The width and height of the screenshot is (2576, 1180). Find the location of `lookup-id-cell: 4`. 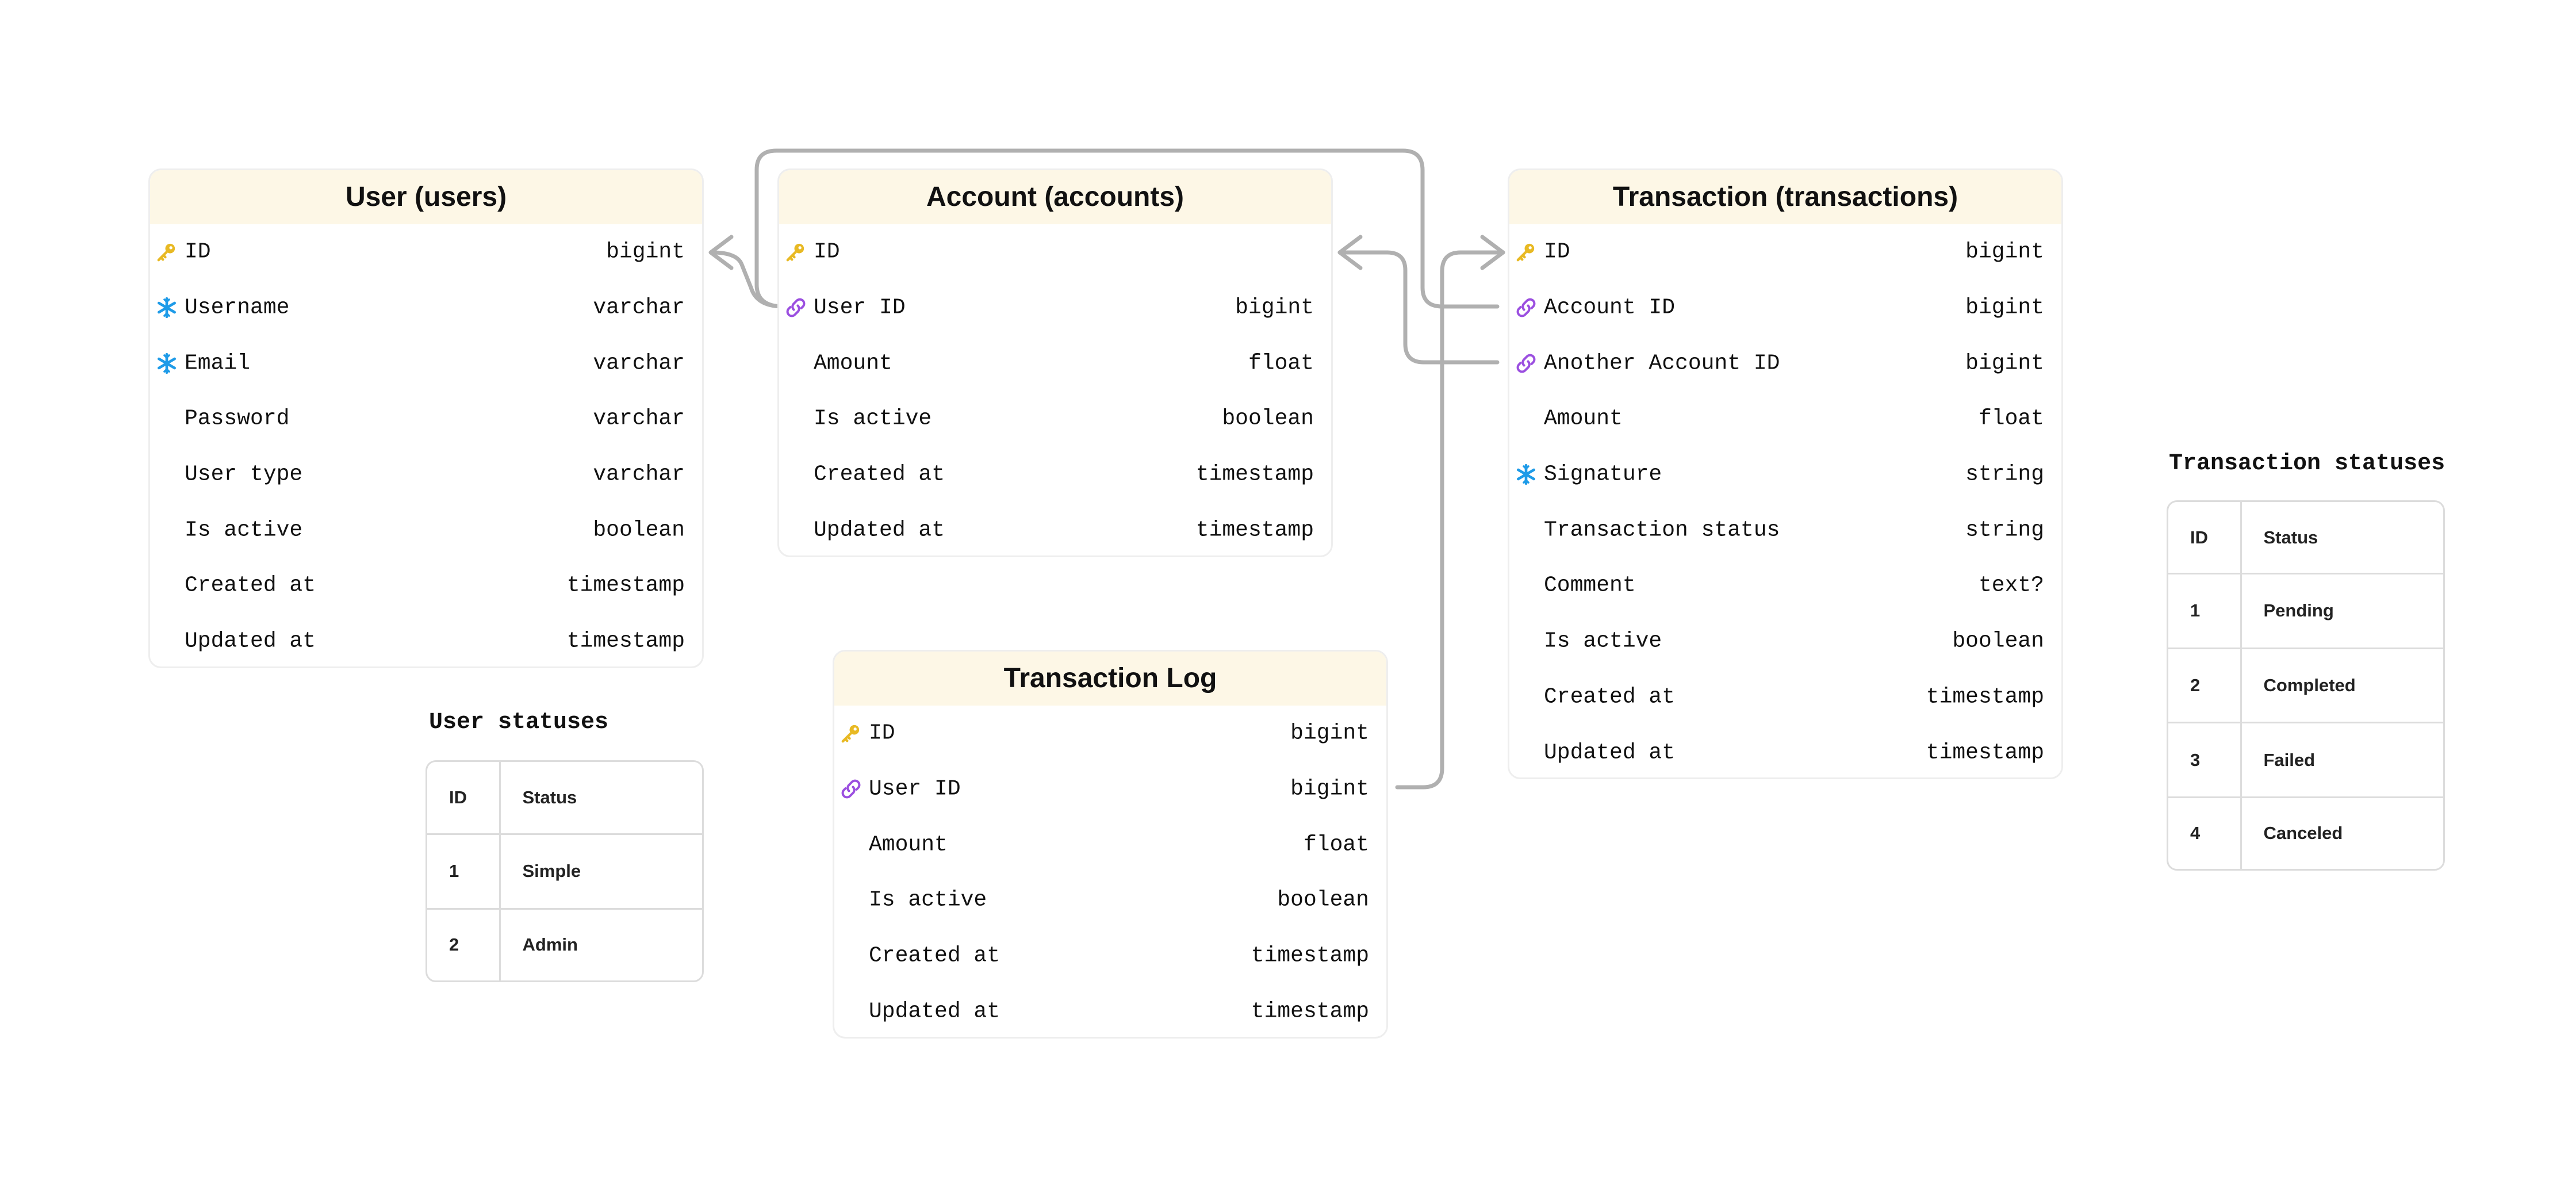

lookup-id-cell: 4 is located at coordinates (2205, 832).